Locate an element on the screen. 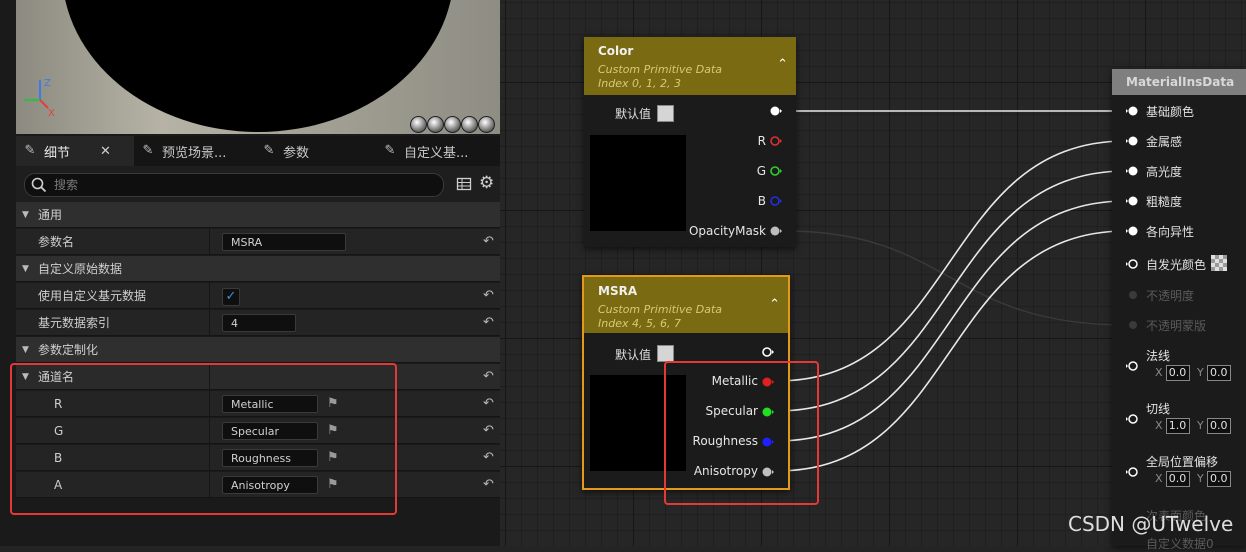  close-icon: ✕ is located at coordinates (105, 151).